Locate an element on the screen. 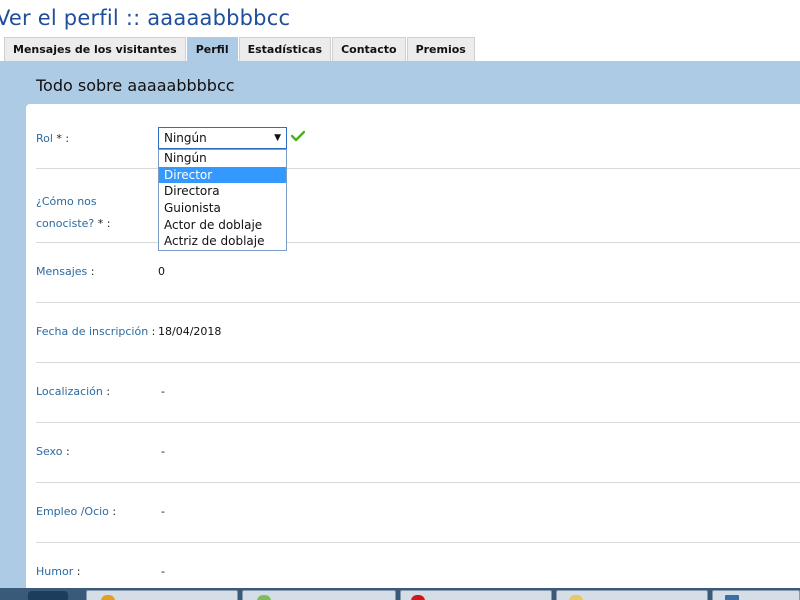  como-nos-conociste-line2: conociste? is located at coordinates (65, 223).